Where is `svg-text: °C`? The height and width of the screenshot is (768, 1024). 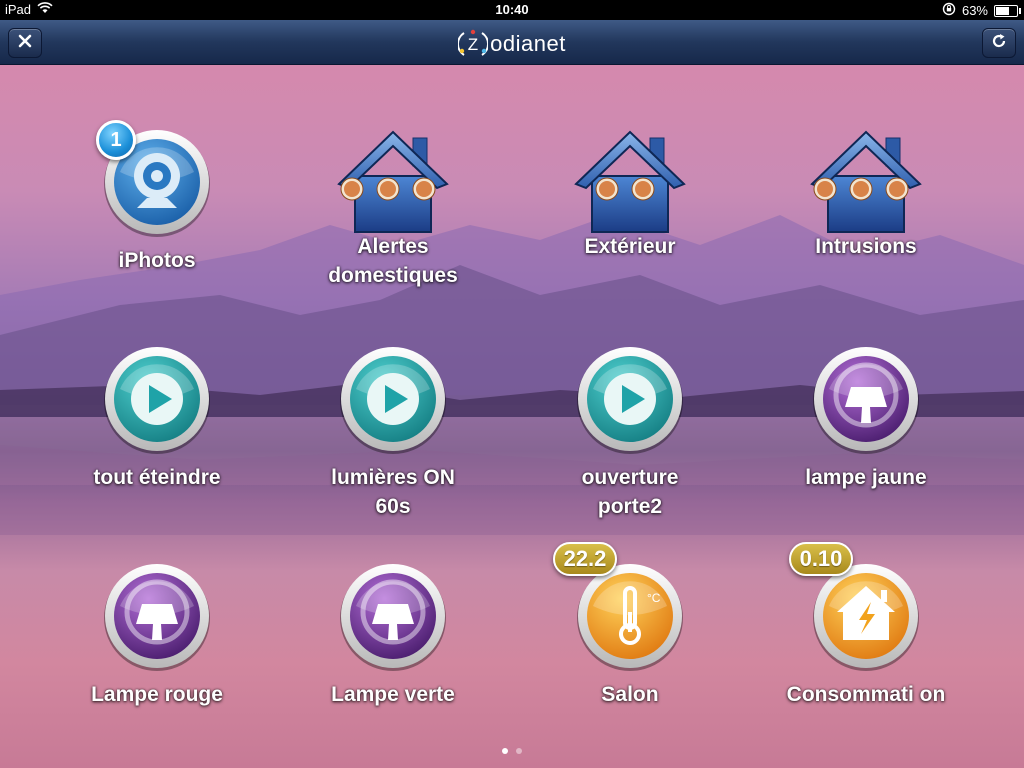 svg-text: °C is located at coordinates (654, 598).